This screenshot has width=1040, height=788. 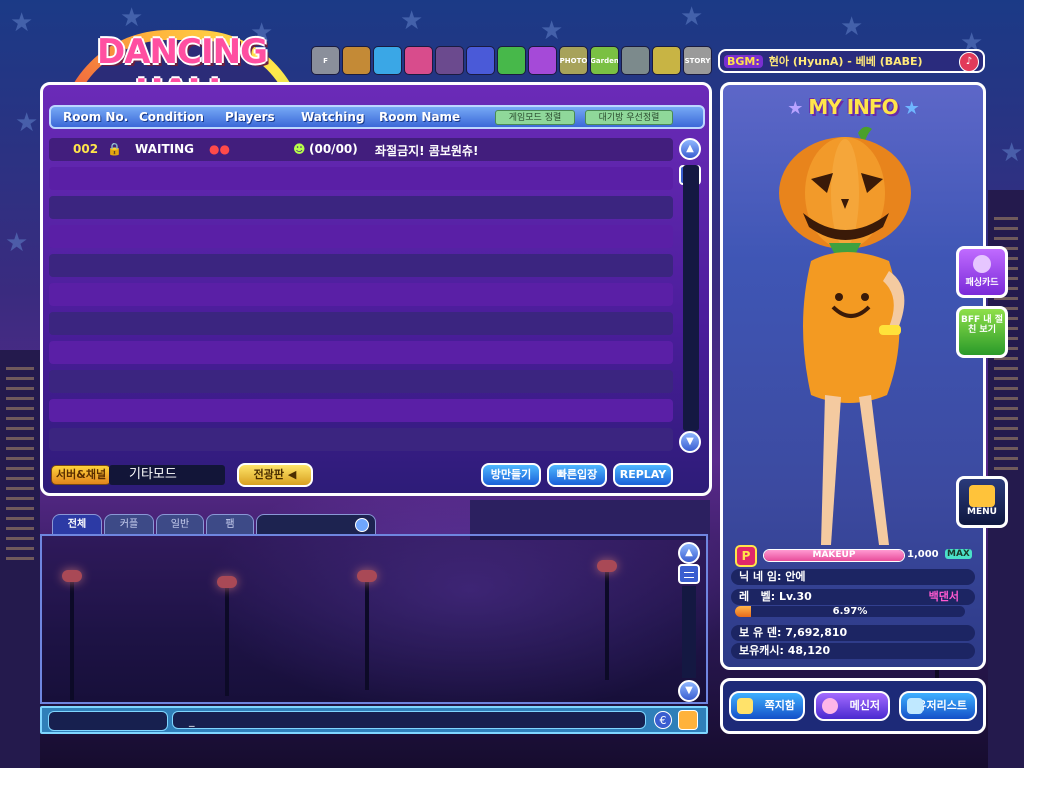 What do you see at coordinates (853, 597) in the screenshot?
I see `level-row: 레 벨: Lv.30 백댄서` at bounding box center [853, 597].